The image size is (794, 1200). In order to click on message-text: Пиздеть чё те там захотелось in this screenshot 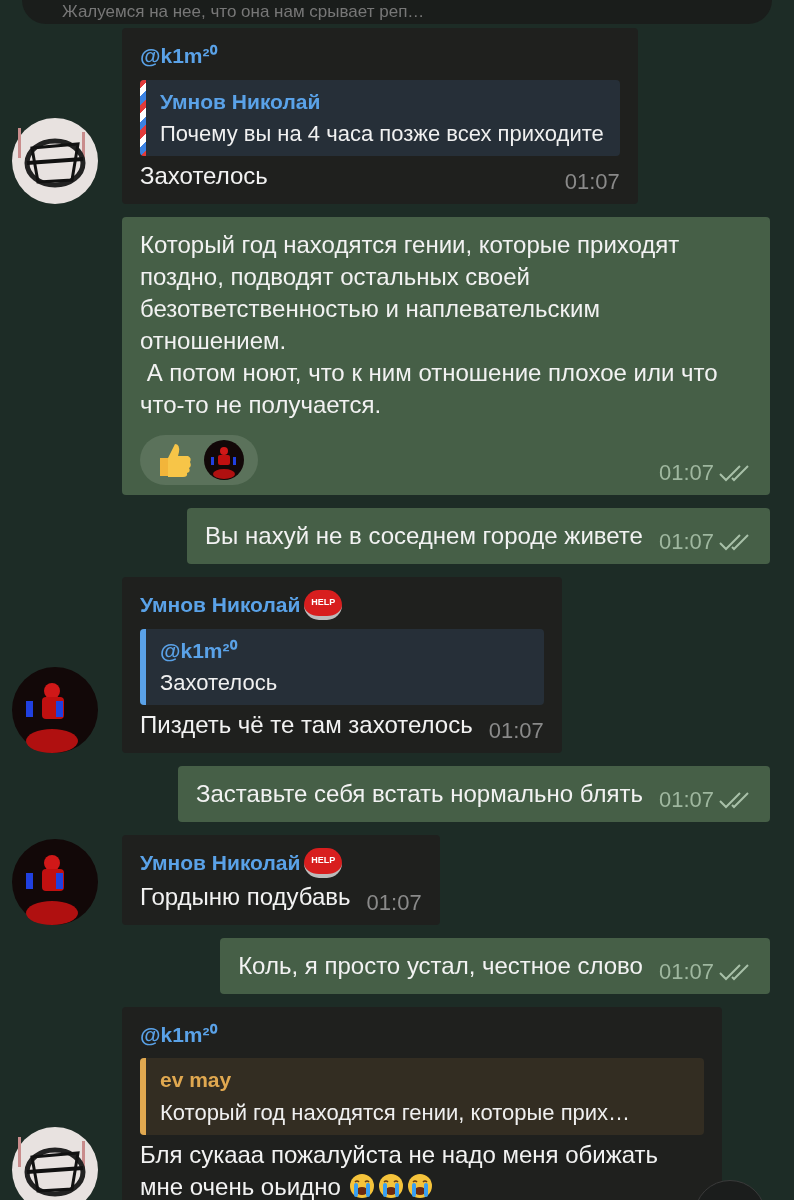, I will do `click(306, 724)`.